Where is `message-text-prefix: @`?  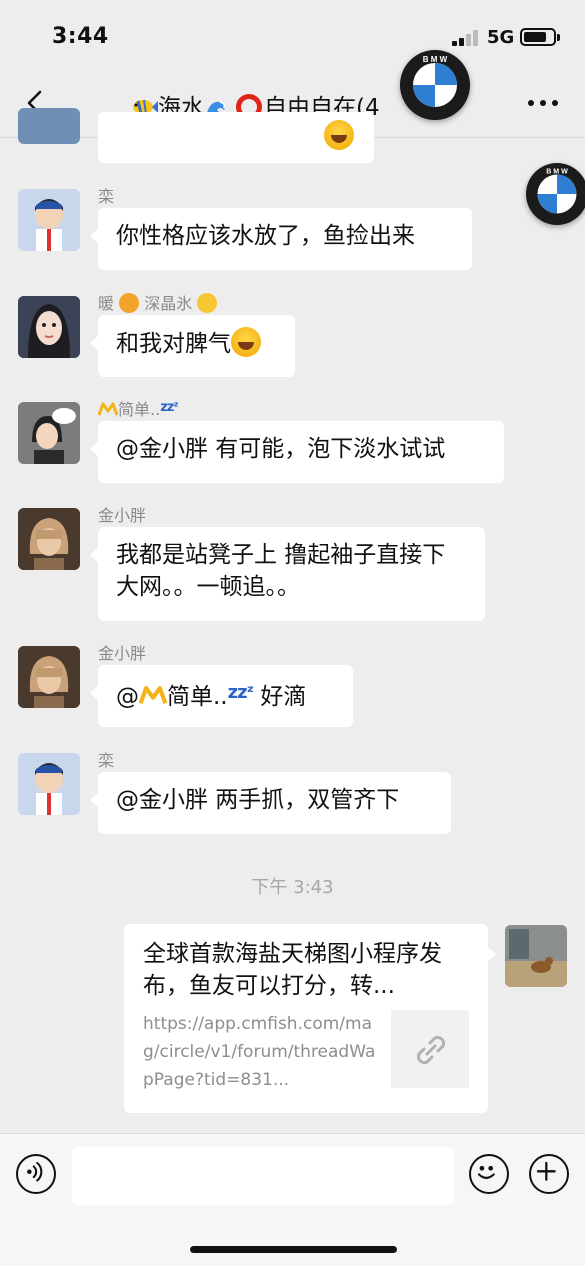
message-text-prefix: @ is located at coordinates (127, 697).